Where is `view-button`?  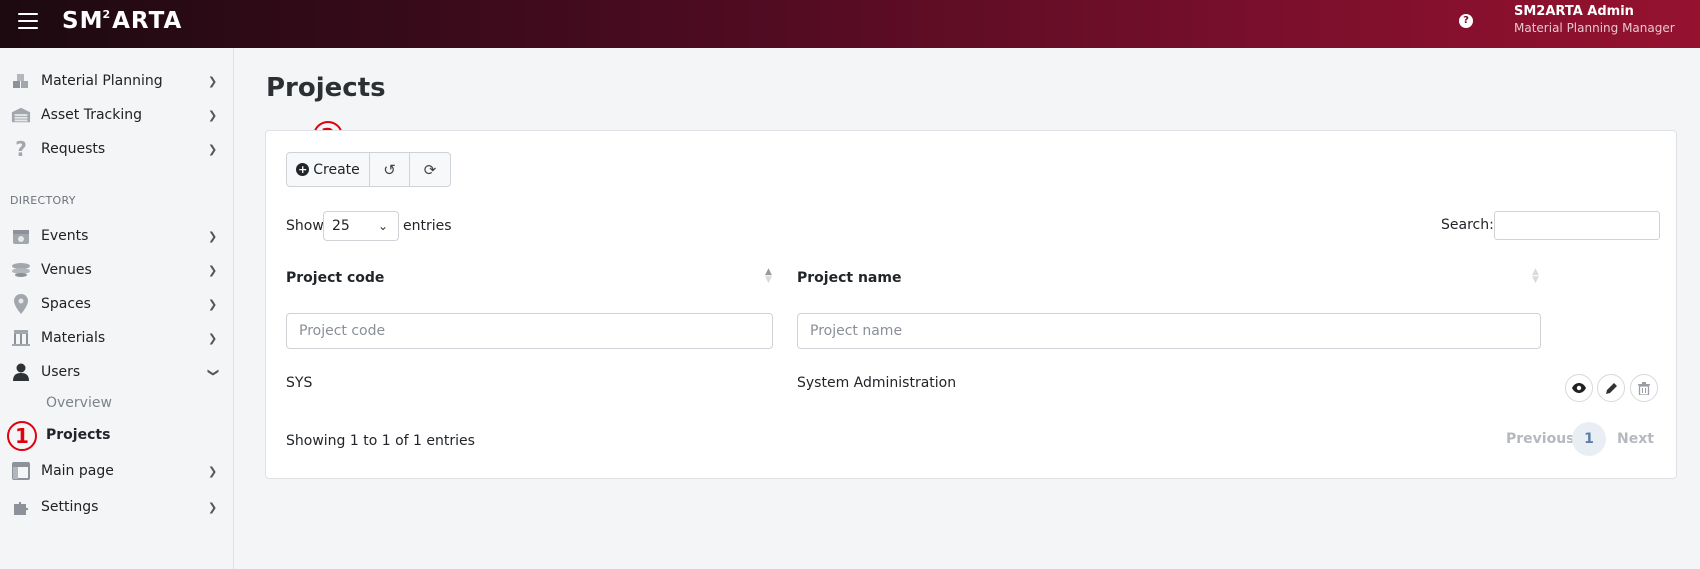 view-button is located at coordinates (1579, 388).